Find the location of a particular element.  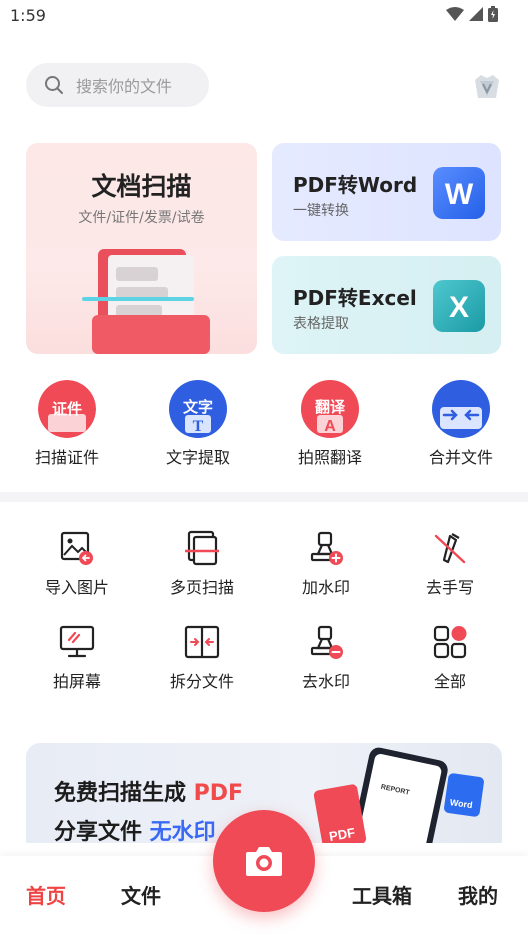

quick-action-label: 合并文件 is located at coordinates (460, 457).